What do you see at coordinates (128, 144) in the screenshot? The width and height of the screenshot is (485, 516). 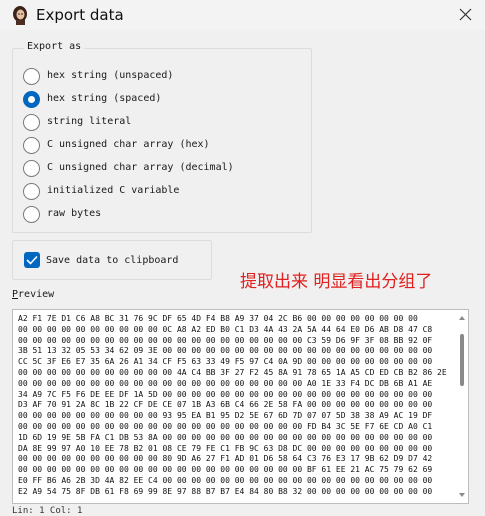 I see `radio-label: C unsigned char array (hex)` at bounding box center [128, 144].